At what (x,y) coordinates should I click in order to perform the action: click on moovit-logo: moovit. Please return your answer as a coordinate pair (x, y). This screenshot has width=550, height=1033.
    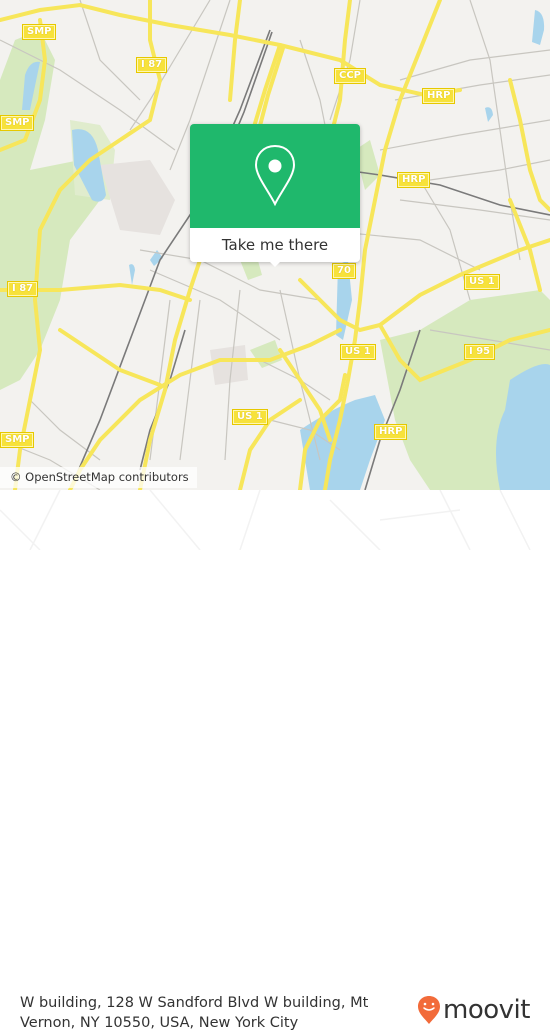
    Looking at the image, I should click on (473, 1010).